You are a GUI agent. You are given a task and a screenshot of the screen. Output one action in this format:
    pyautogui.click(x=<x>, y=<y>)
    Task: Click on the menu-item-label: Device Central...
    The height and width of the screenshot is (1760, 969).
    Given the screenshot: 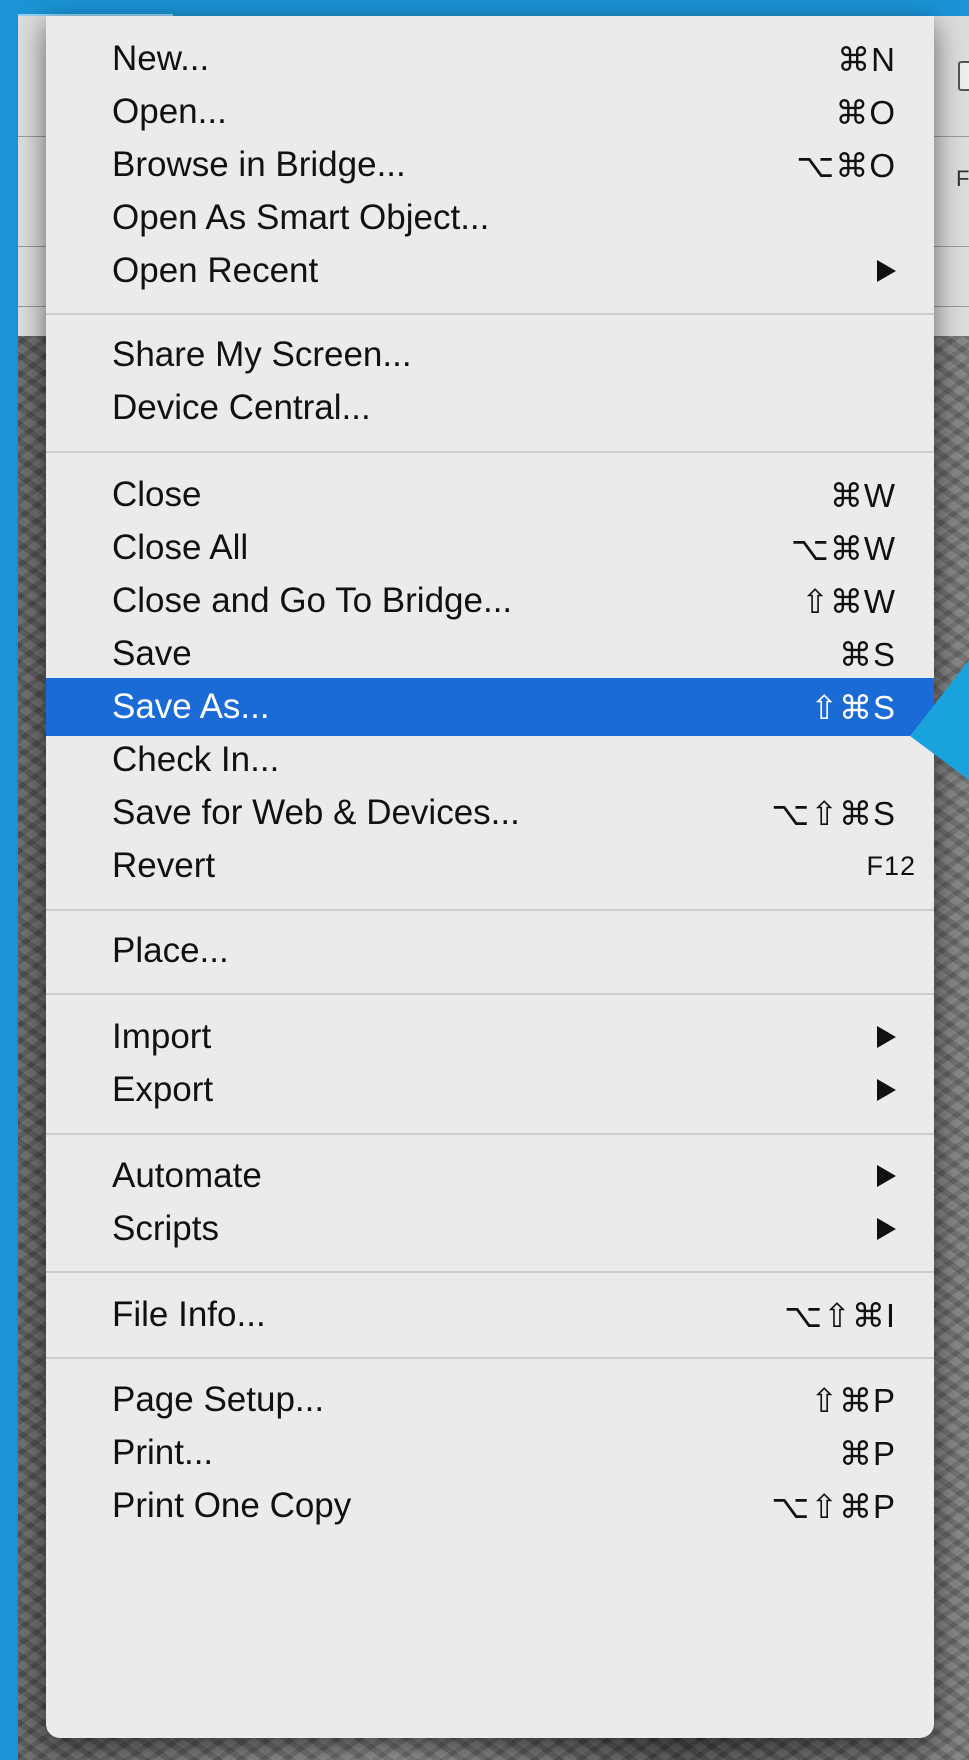 What is the action you would take?
    pyautogui.click(x=241, y=407)
    